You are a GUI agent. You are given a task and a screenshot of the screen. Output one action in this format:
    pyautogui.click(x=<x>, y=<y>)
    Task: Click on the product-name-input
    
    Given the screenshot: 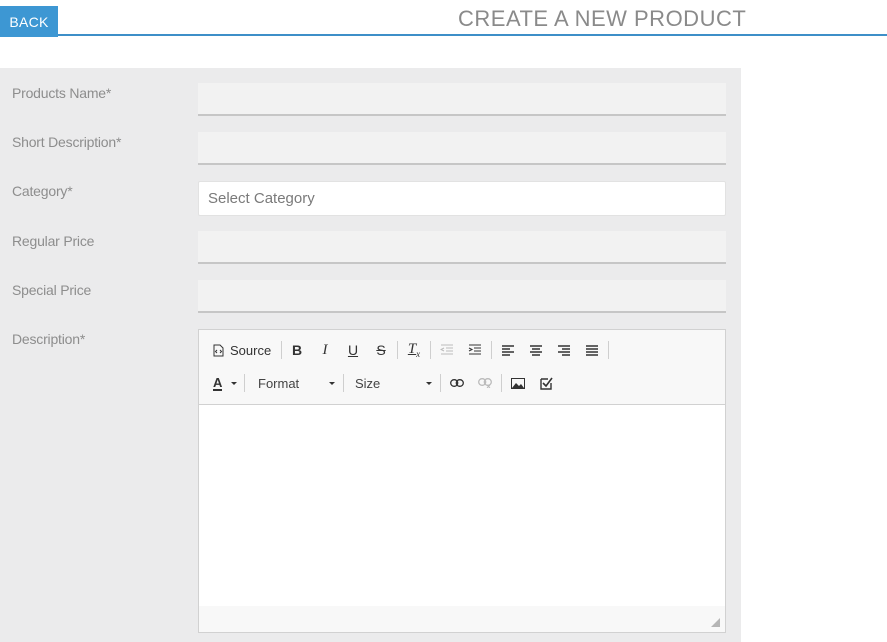 What is the action you would take?
    pyautogui.click(x=462, y=99)
    